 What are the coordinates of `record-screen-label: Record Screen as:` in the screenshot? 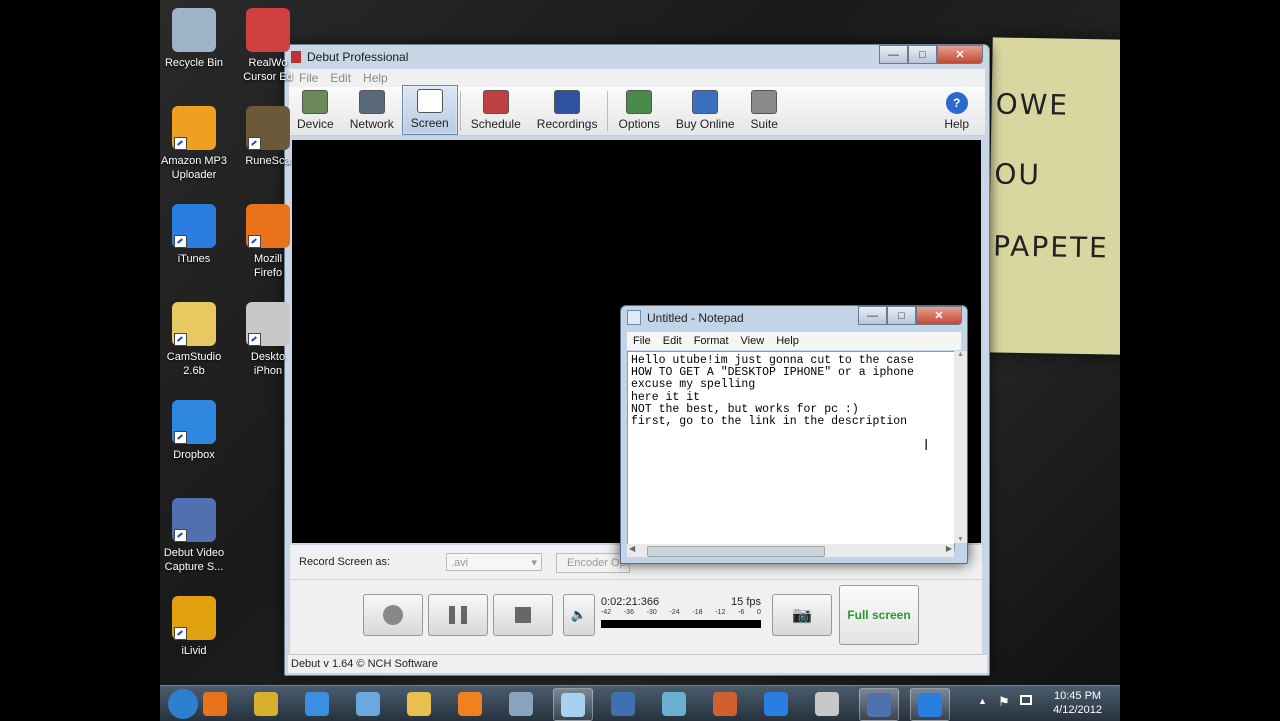 It's located at (345, 562).